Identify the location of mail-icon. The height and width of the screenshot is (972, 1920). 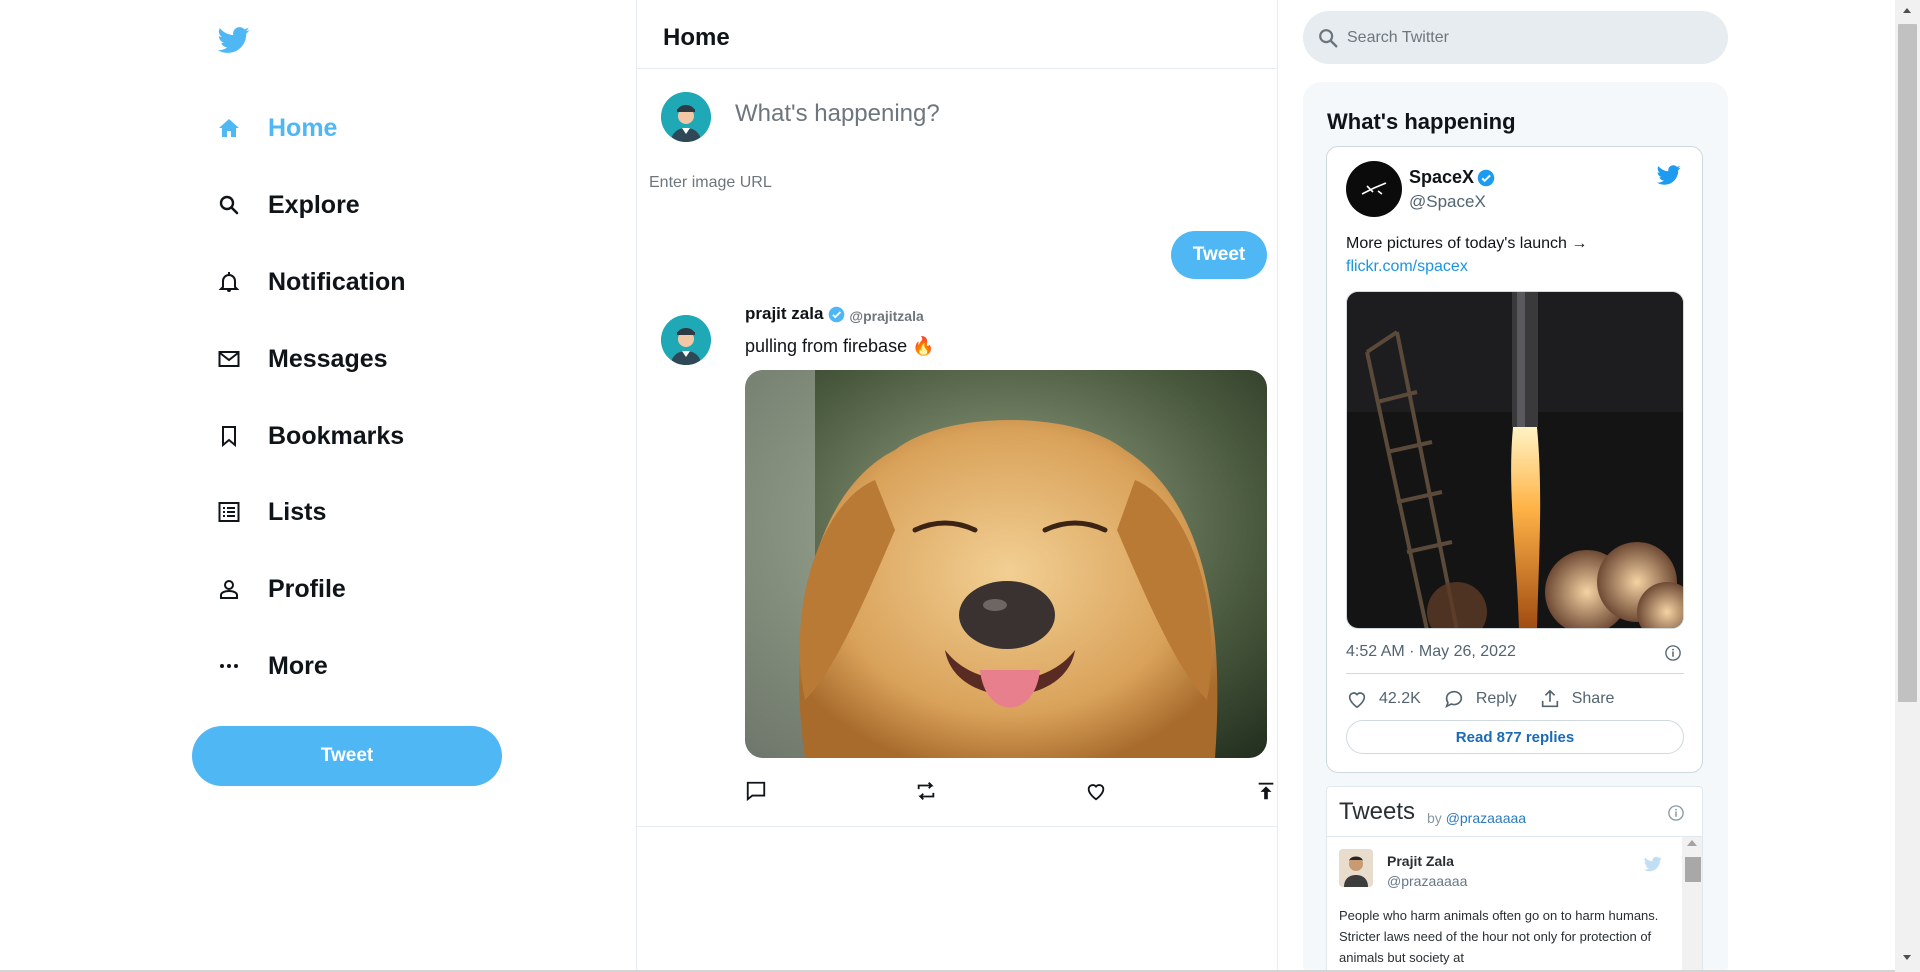
(229, 359).